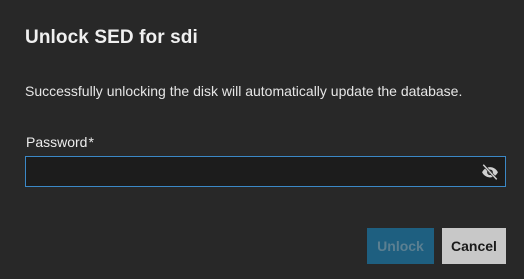 Image resolution: width=524 pixels, height=279 pixels. Describe the element at coordinates (57, 142) in the screenshot. I see `password-label-text: Password` at that location.